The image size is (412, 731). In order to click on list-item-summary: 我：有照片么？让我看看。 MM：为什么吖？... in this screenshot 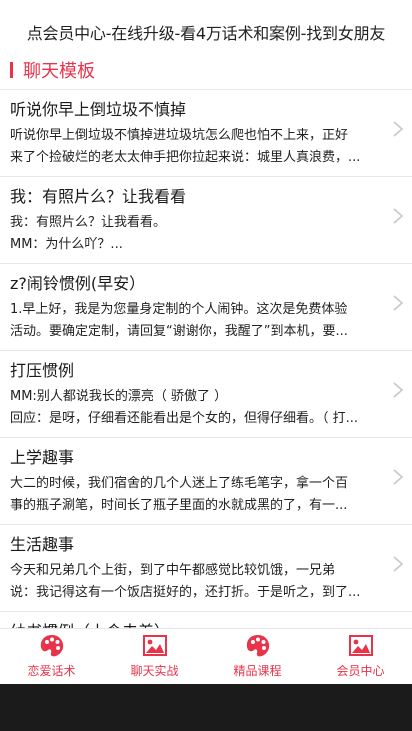, I will do `click(197, 234)`.